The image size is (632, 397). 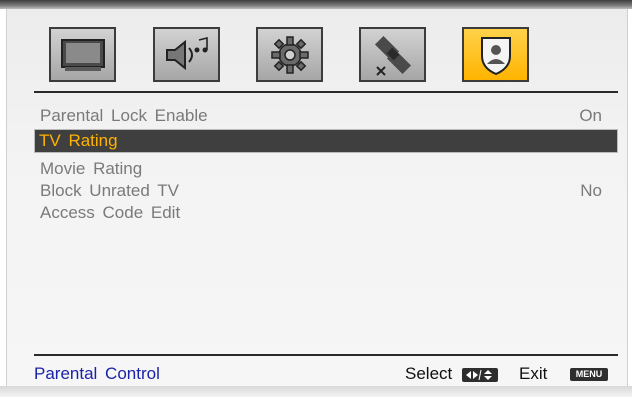 I want to click on menu-item-parental-lock-enable: Parental Lock Enable On, so click(x=329, y=116).